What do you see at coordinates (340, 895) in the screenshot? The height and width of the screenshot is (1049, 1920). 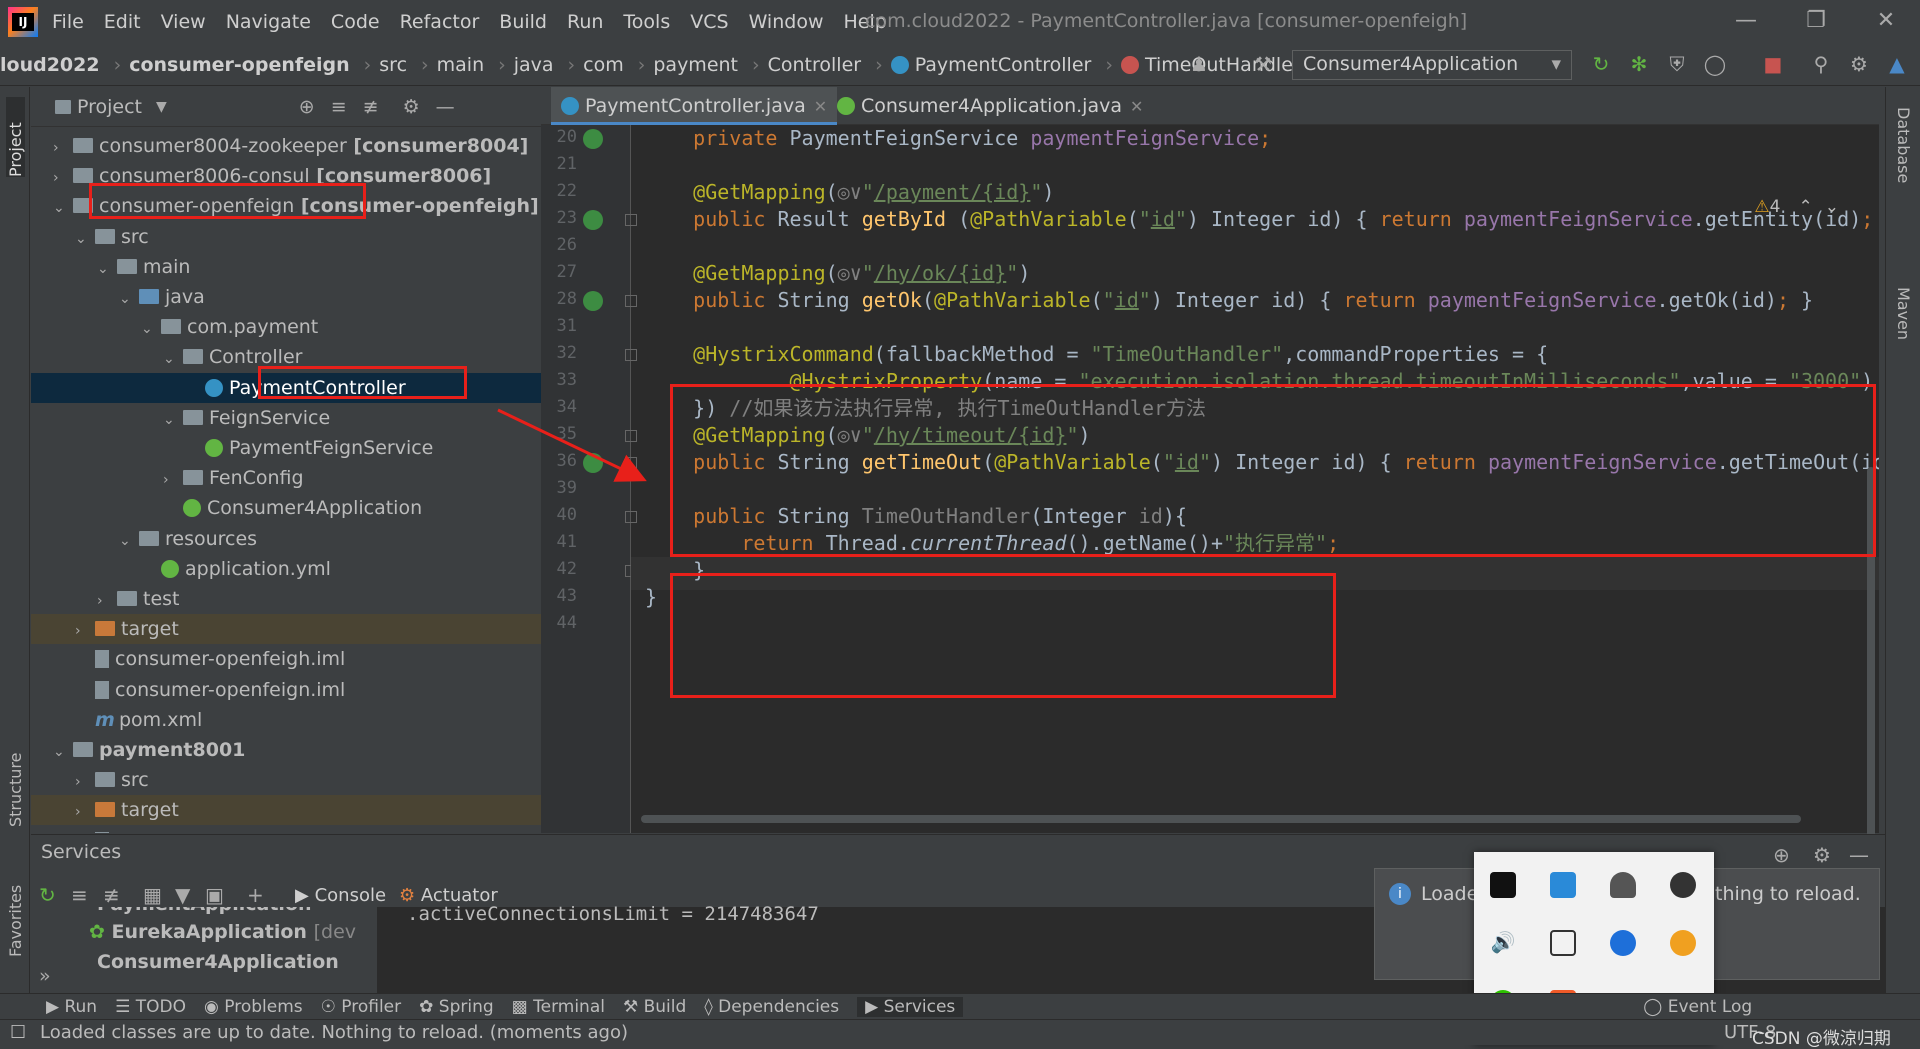 I see `tab-console: ▶ Console` at bounding box center [340, 895].